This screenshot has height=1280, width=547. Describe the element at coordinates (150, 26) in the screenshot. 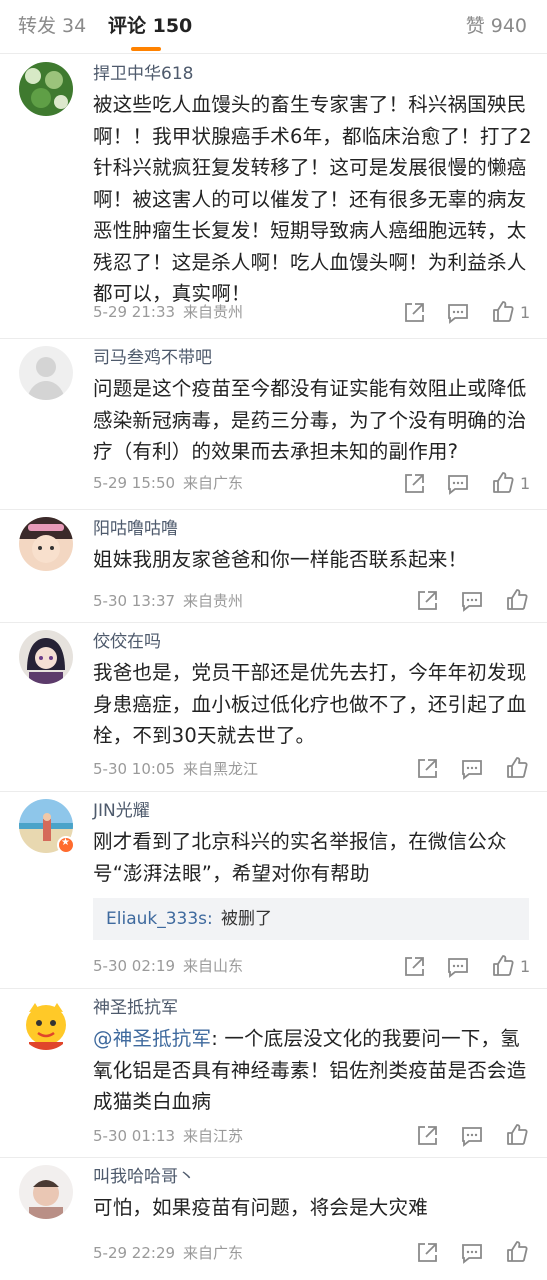

I see `tab-comments: 评论 150` at that location.